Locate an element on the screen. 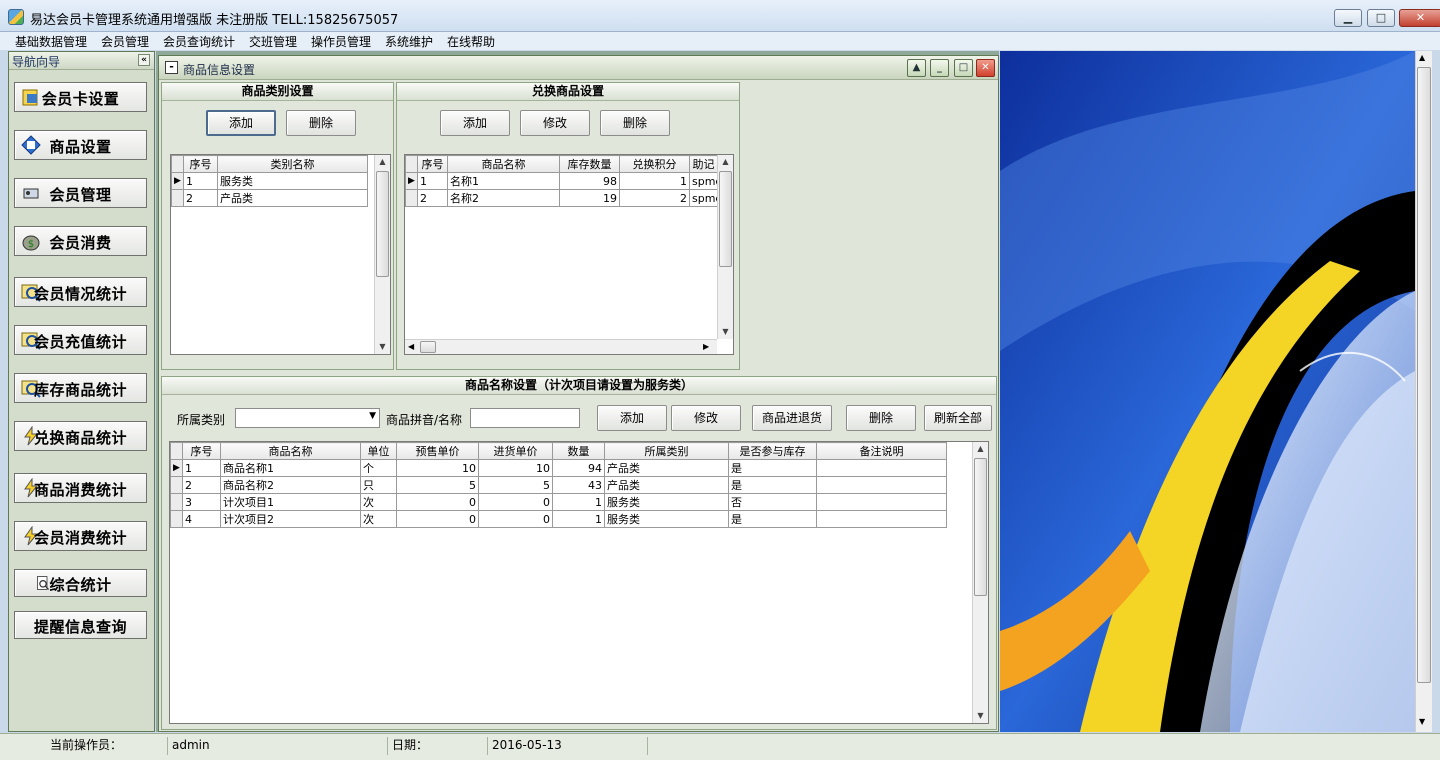 The image size is (1440, 760). column-header: 备注说明 is located at coordinates (881, 451).